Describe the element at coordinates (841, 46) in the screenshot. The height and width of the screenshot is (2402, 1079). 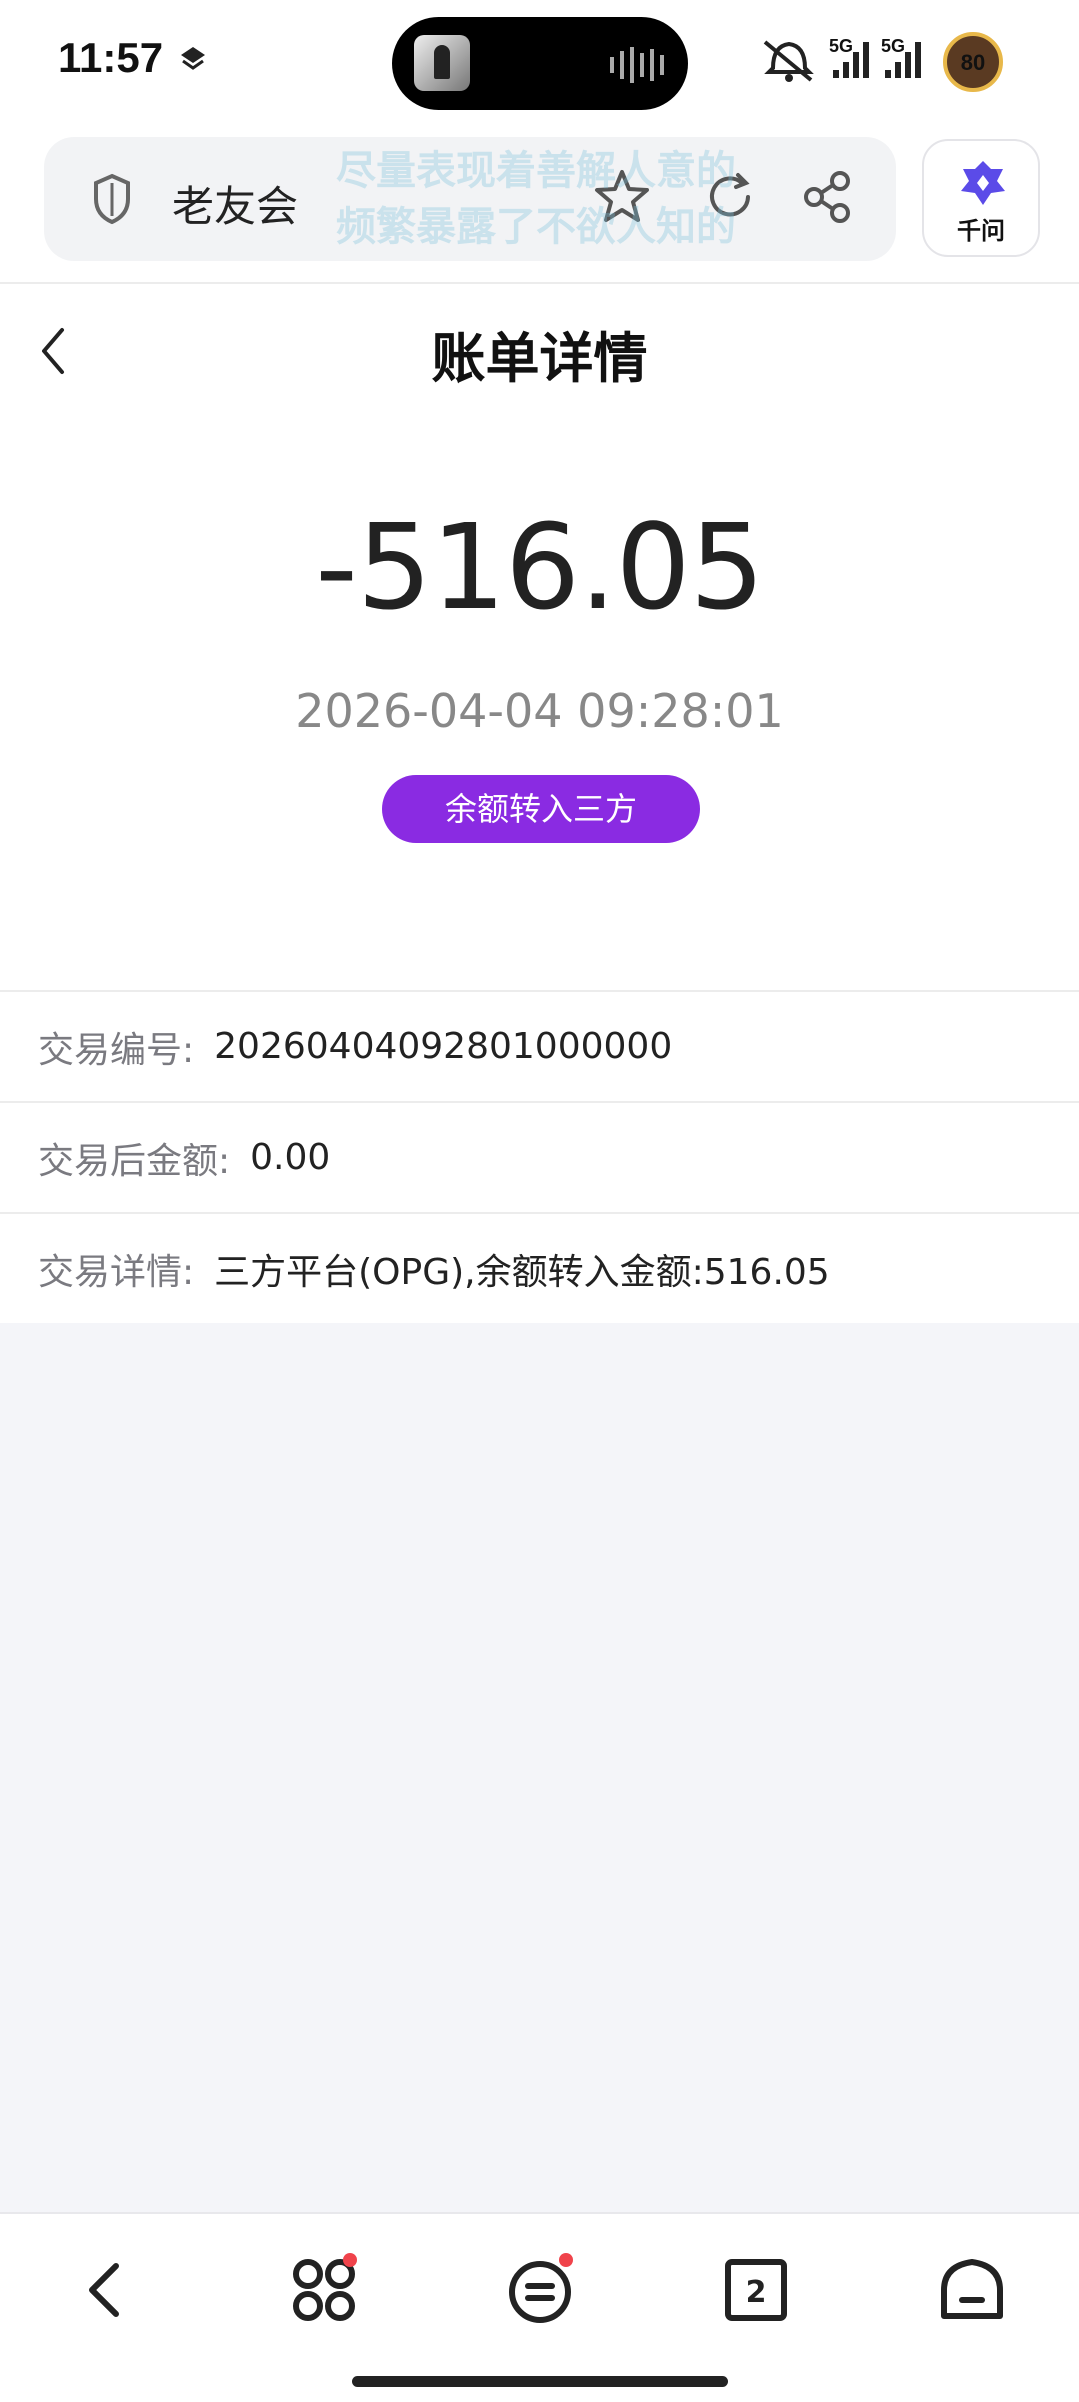
I see `network-label-1: 5G` at that location.